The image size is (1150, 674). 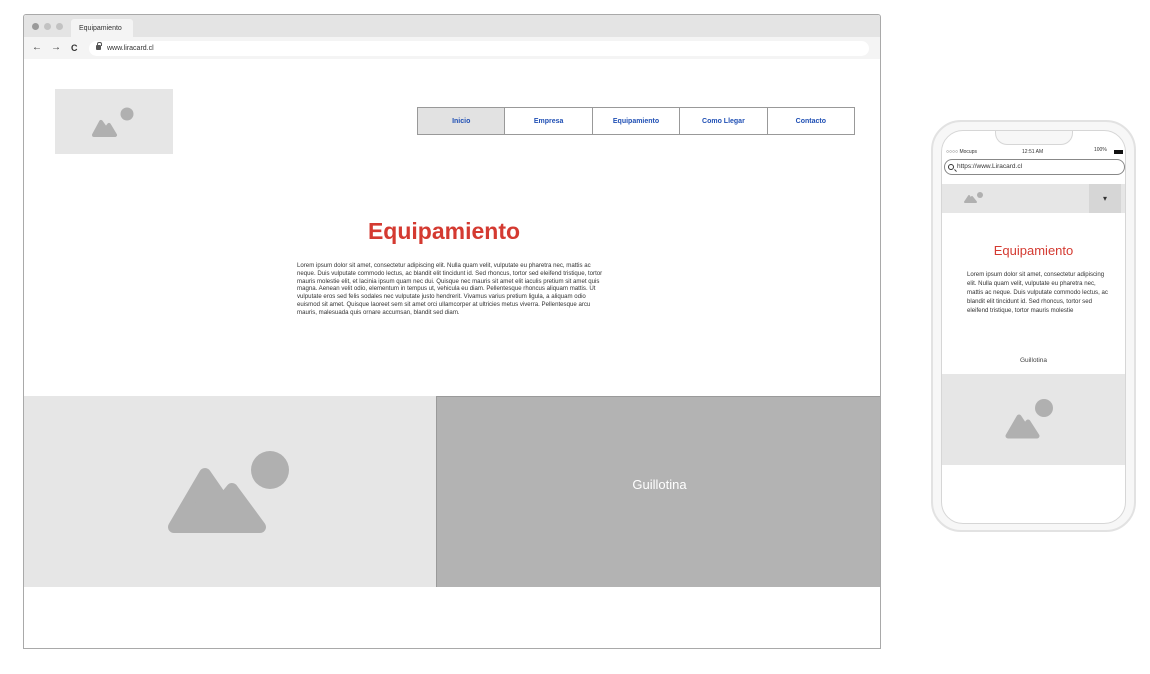 I want to click on equipment-label-panel: Guillotina, so click(x=658, y=491).